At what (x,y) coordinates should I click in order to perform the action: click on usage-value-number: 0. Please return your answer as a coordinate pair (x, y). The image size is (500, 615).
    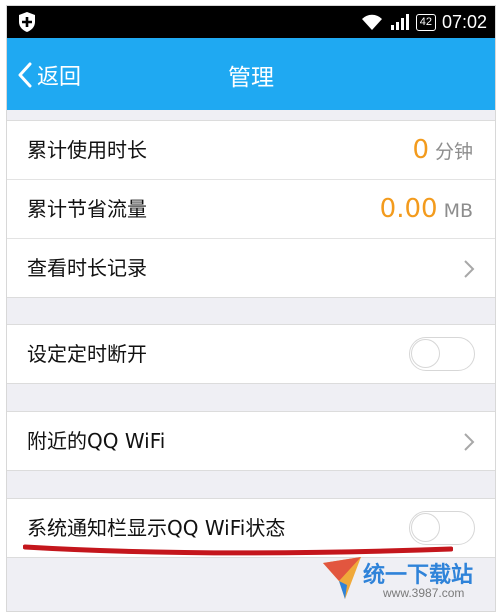
    Looking at the image, I should click on (420, 150).